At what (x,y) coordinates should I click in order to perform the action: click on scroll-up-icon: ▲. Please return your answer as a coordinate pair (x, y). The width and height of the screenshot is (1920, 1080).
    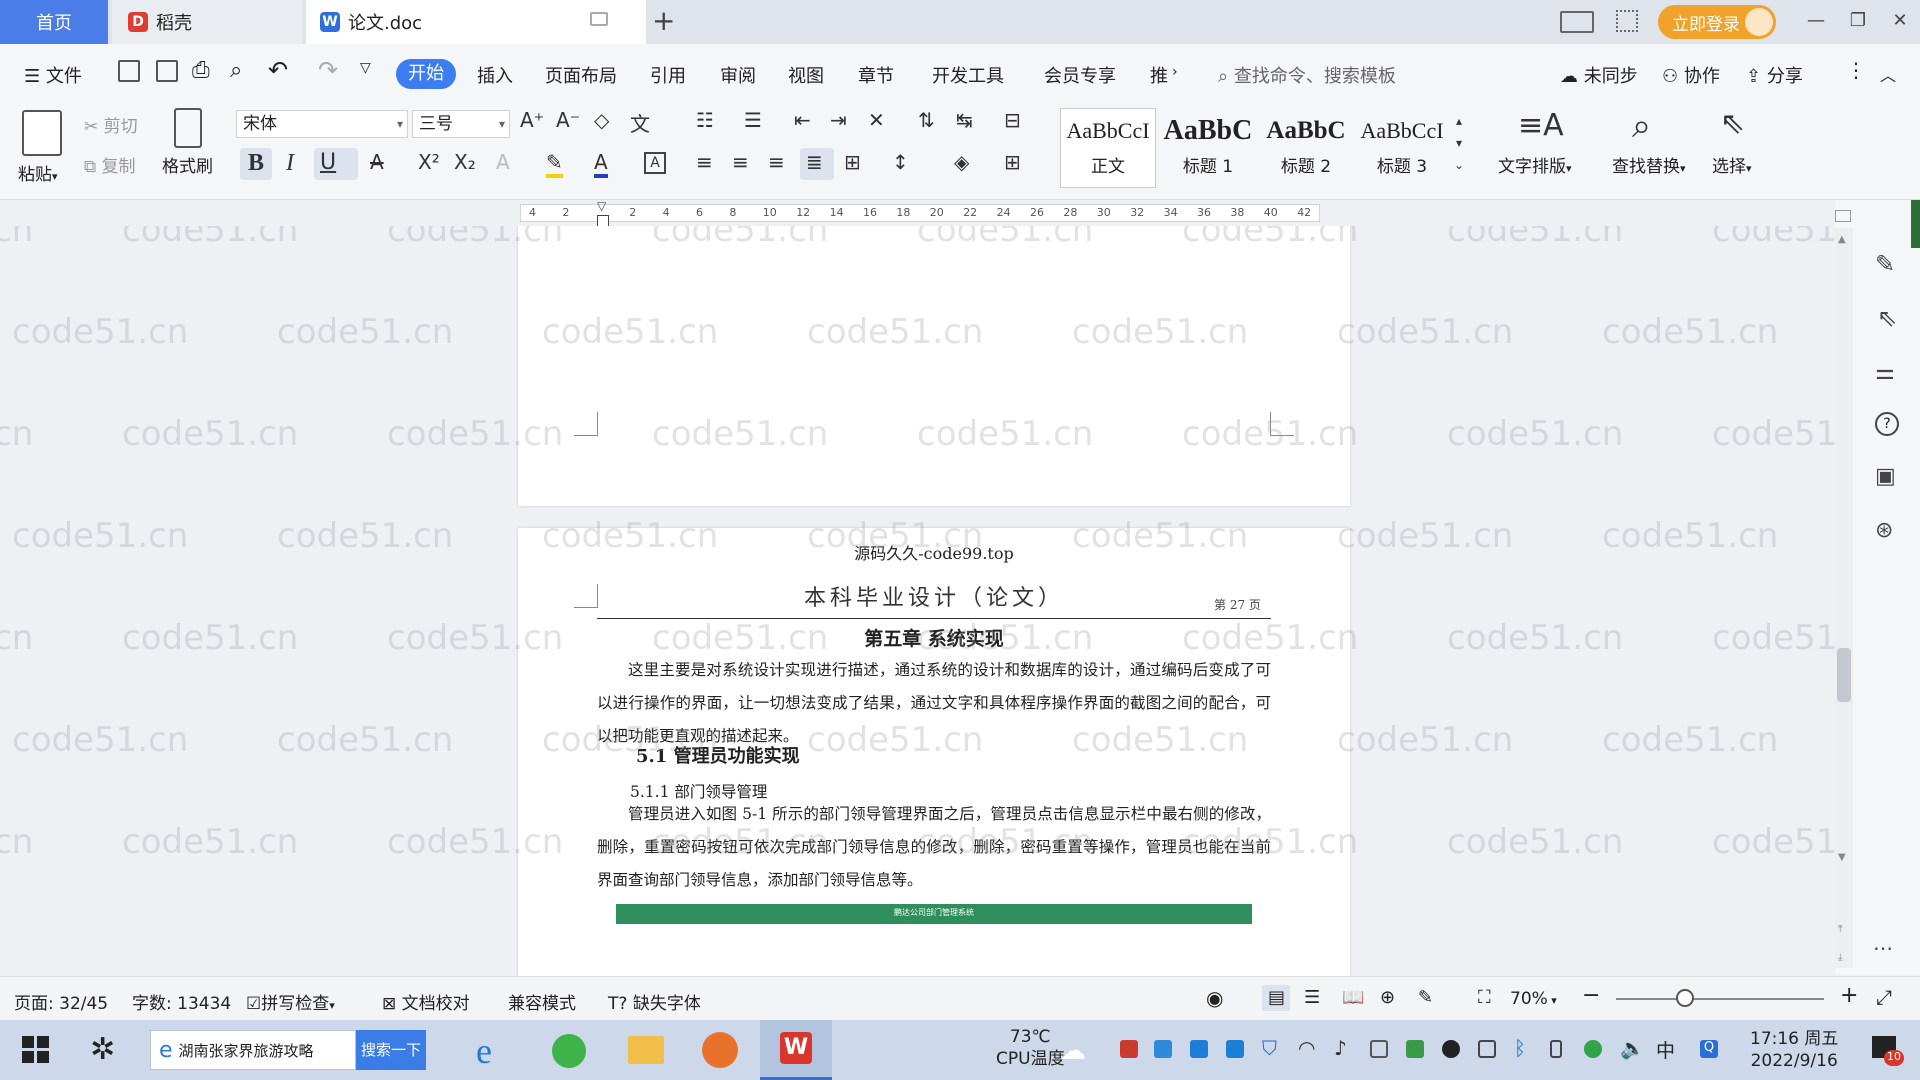
    Looking at the image, I should click on (1842, 239).